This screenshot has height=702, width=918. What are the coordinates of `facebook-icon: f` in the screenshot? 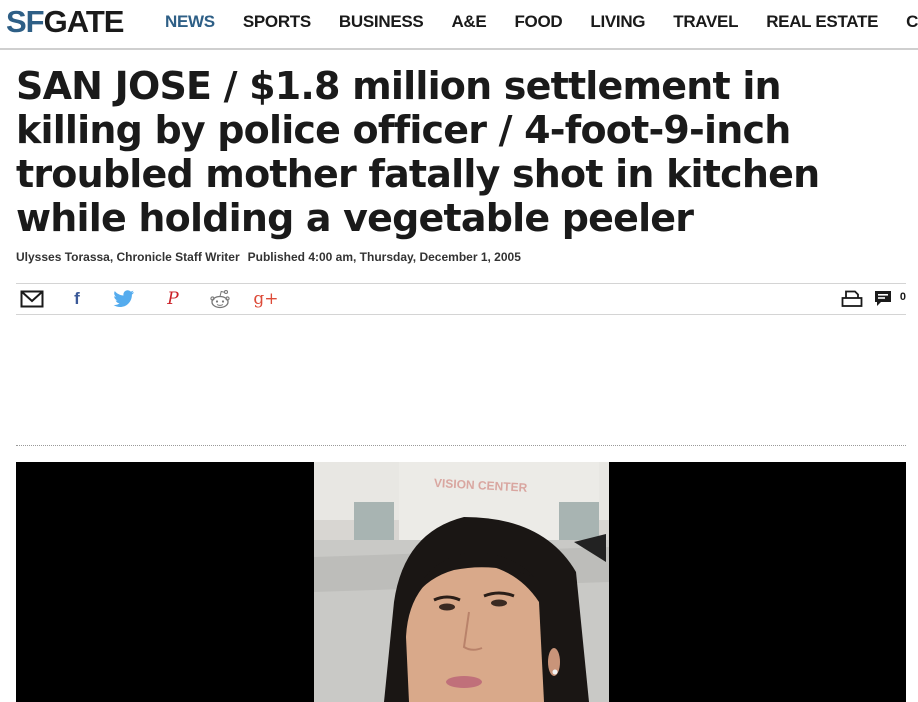 It's located at (77, 299).